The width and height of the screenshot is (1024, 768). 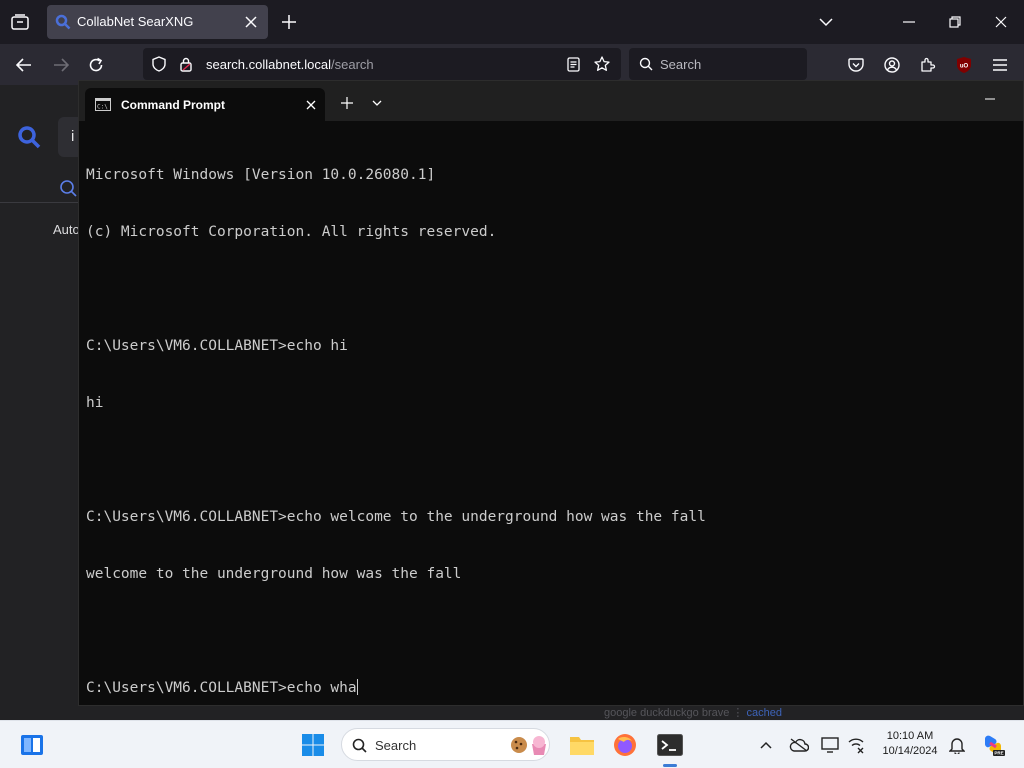 What do you see at coordinates (910, 744) in the screenshot?
I see `system-clock: 10:10 AM 10/14/2024` at bounding box center [910, 744].